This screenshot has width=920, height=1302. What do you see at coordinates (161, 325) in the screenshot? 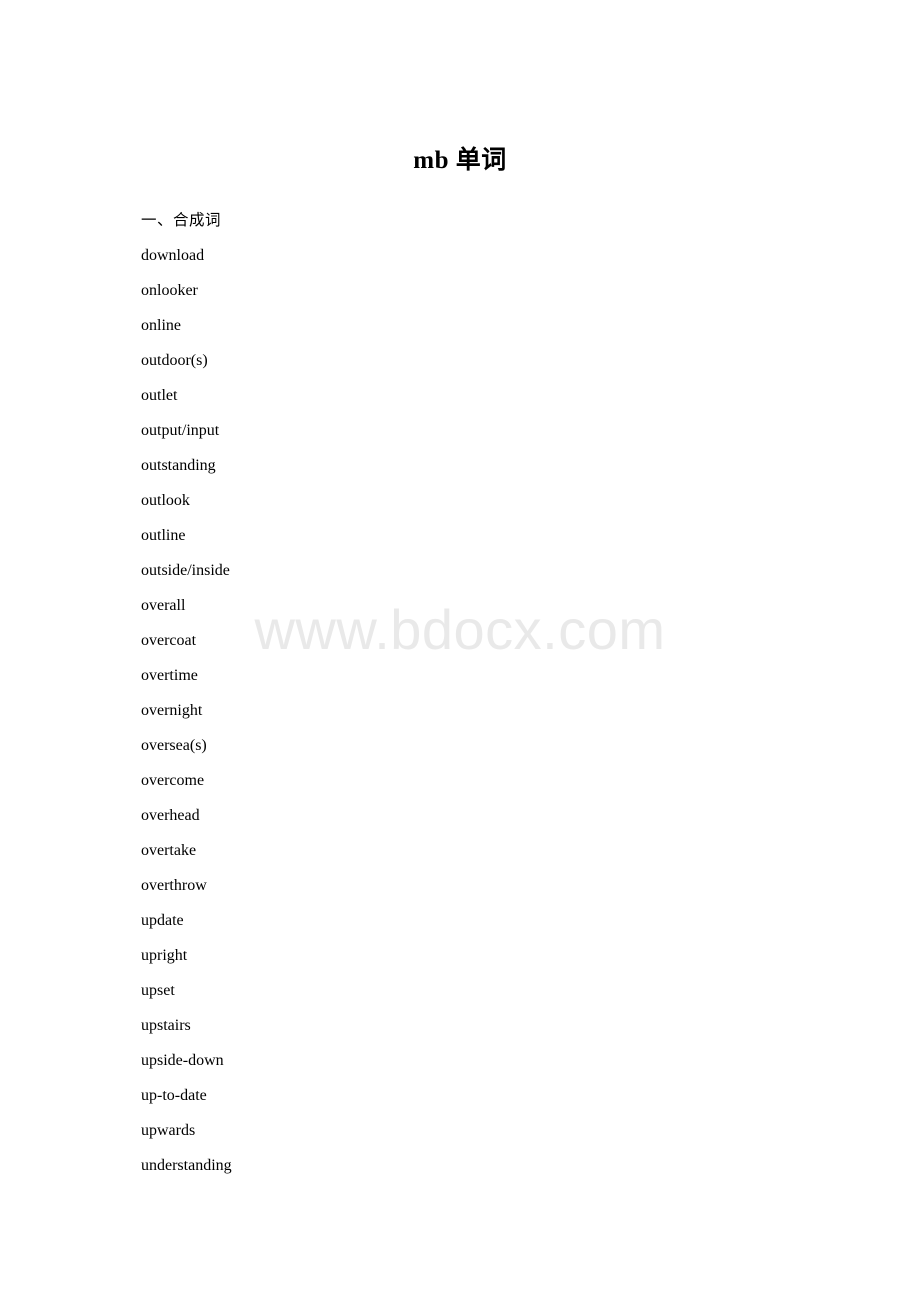
I see `list-item: online` at bounding box center [161, 325].